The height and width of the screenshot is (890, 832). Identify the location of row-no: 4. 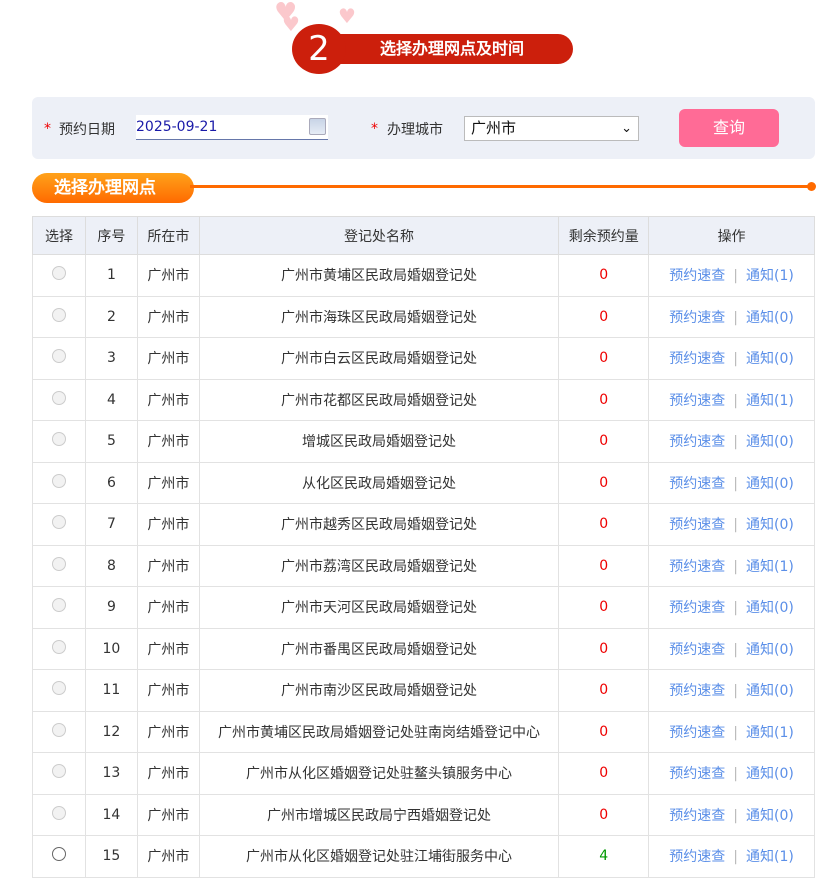
(111, 399).